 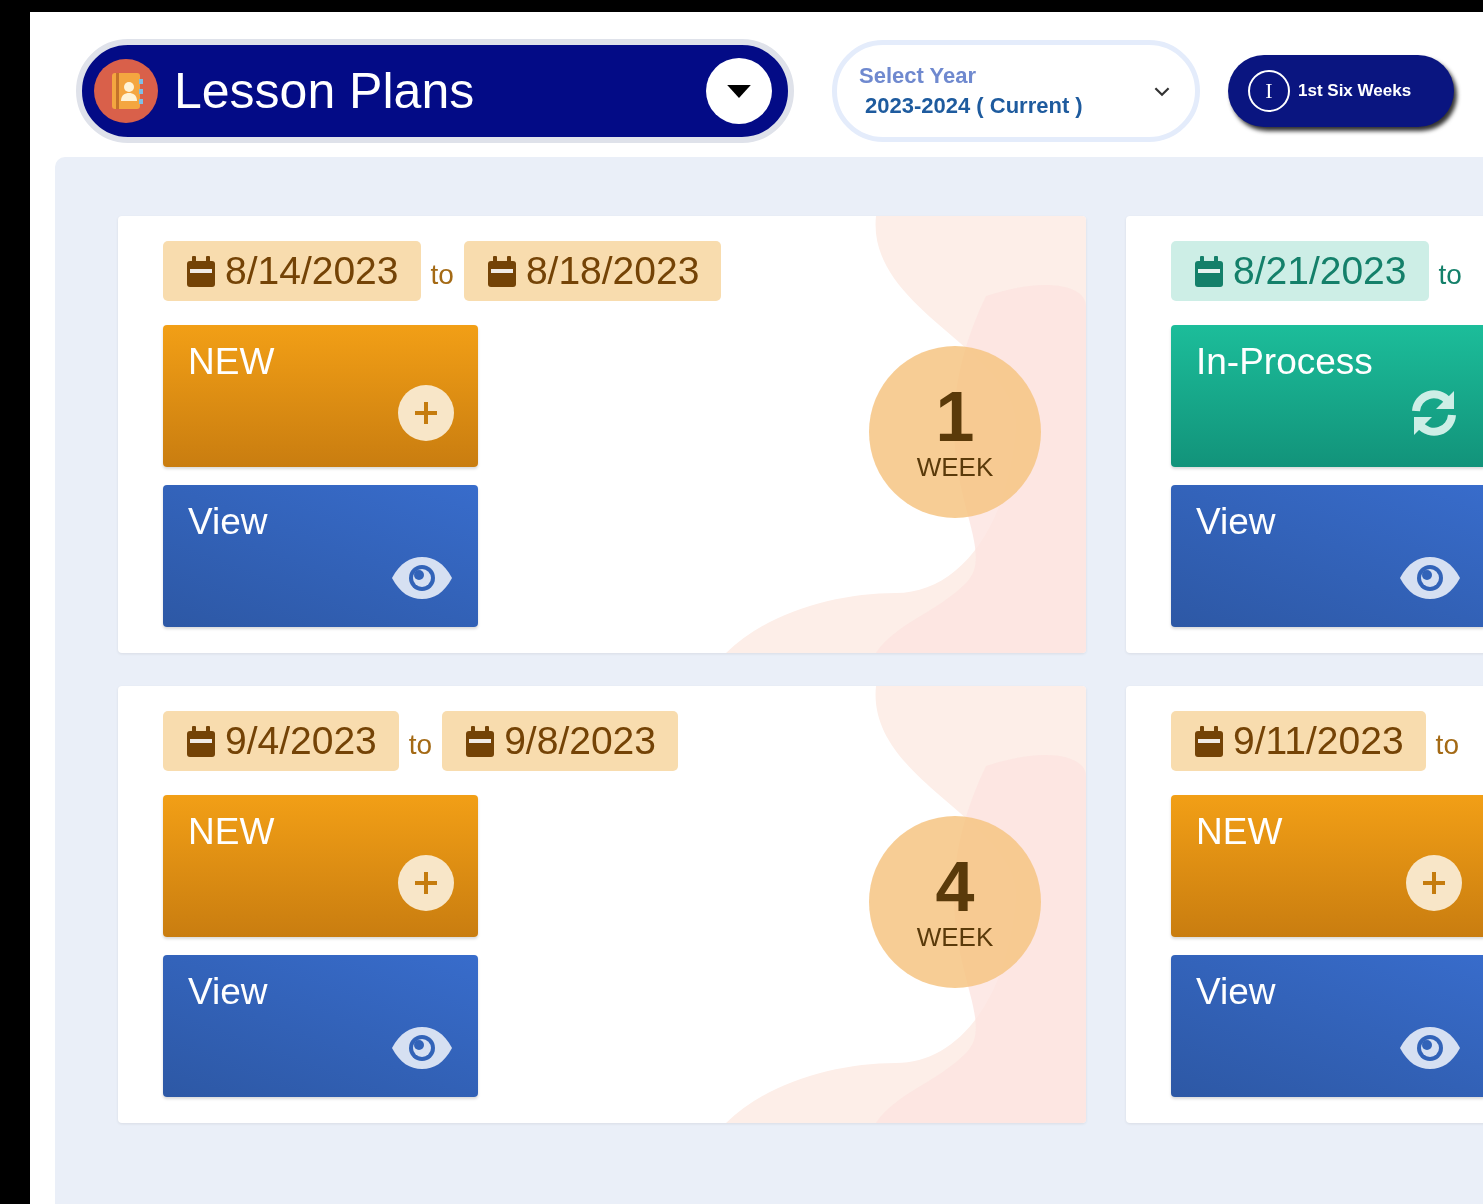 I want to click on period-button: I 1st Six Weeks, so click(x=1341, y=91).